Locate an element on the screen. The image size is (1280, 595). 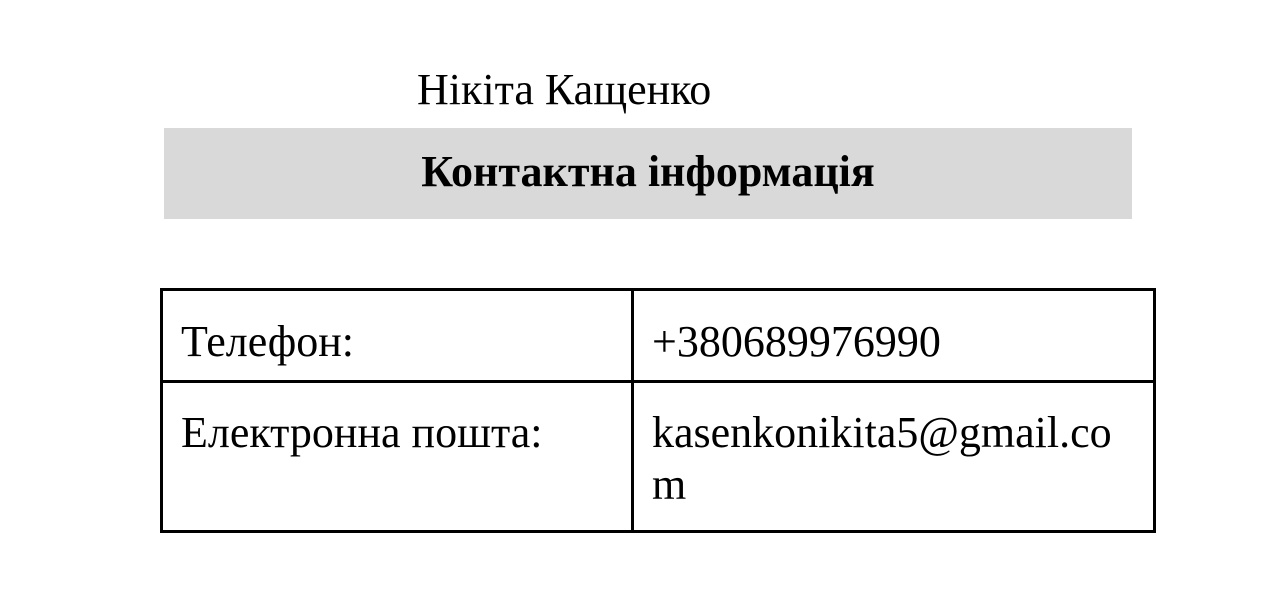
section-title: Контактна інформація is located at coordinates (648, 171).